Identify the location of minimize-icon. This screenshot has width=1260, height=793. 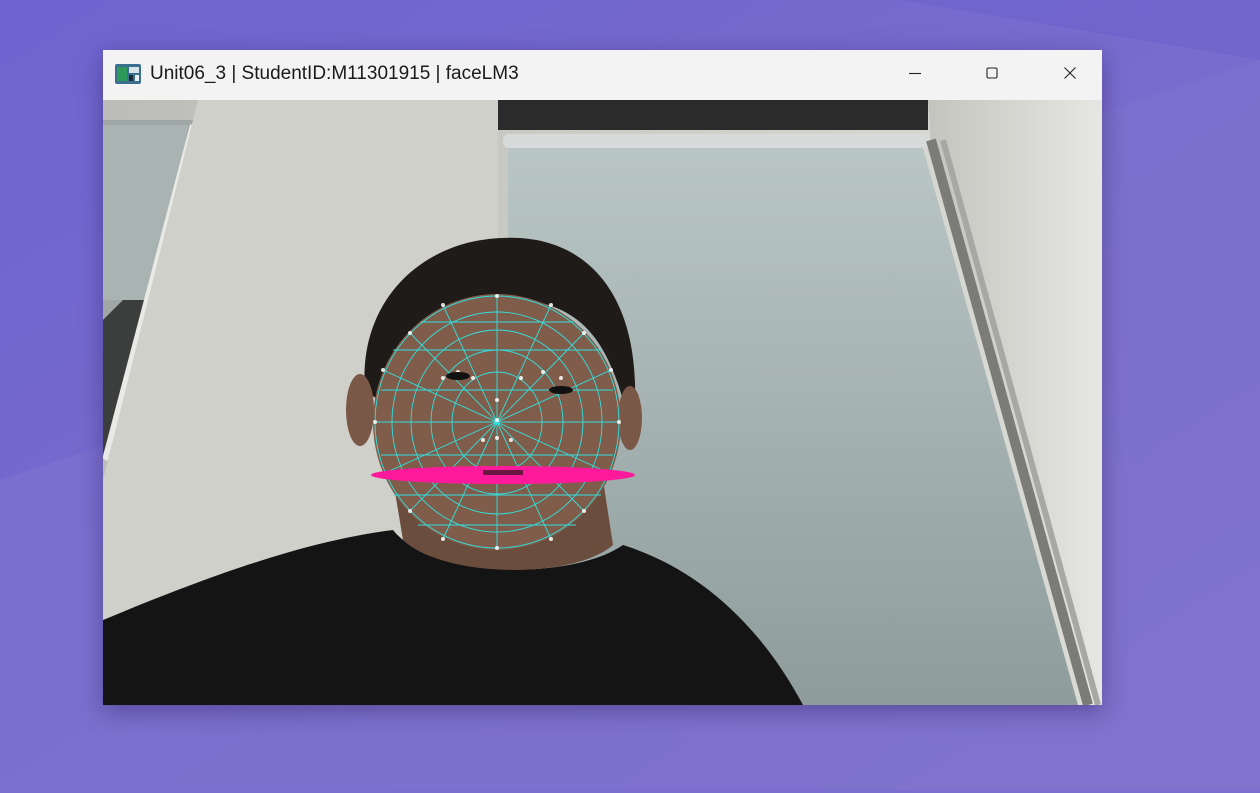
(915, 73).